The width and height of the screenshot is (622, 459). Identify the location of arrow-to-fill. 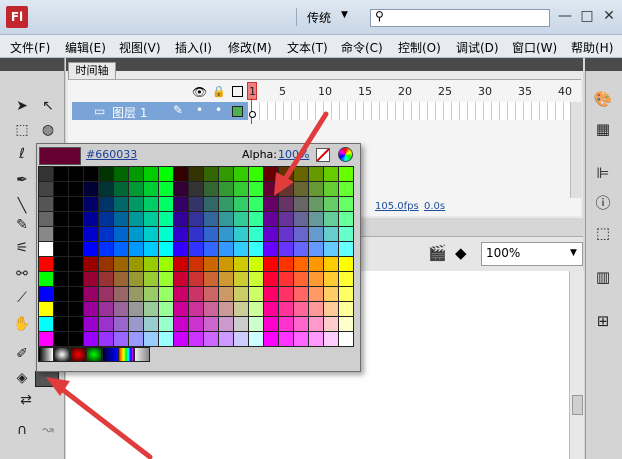
(99, 418).